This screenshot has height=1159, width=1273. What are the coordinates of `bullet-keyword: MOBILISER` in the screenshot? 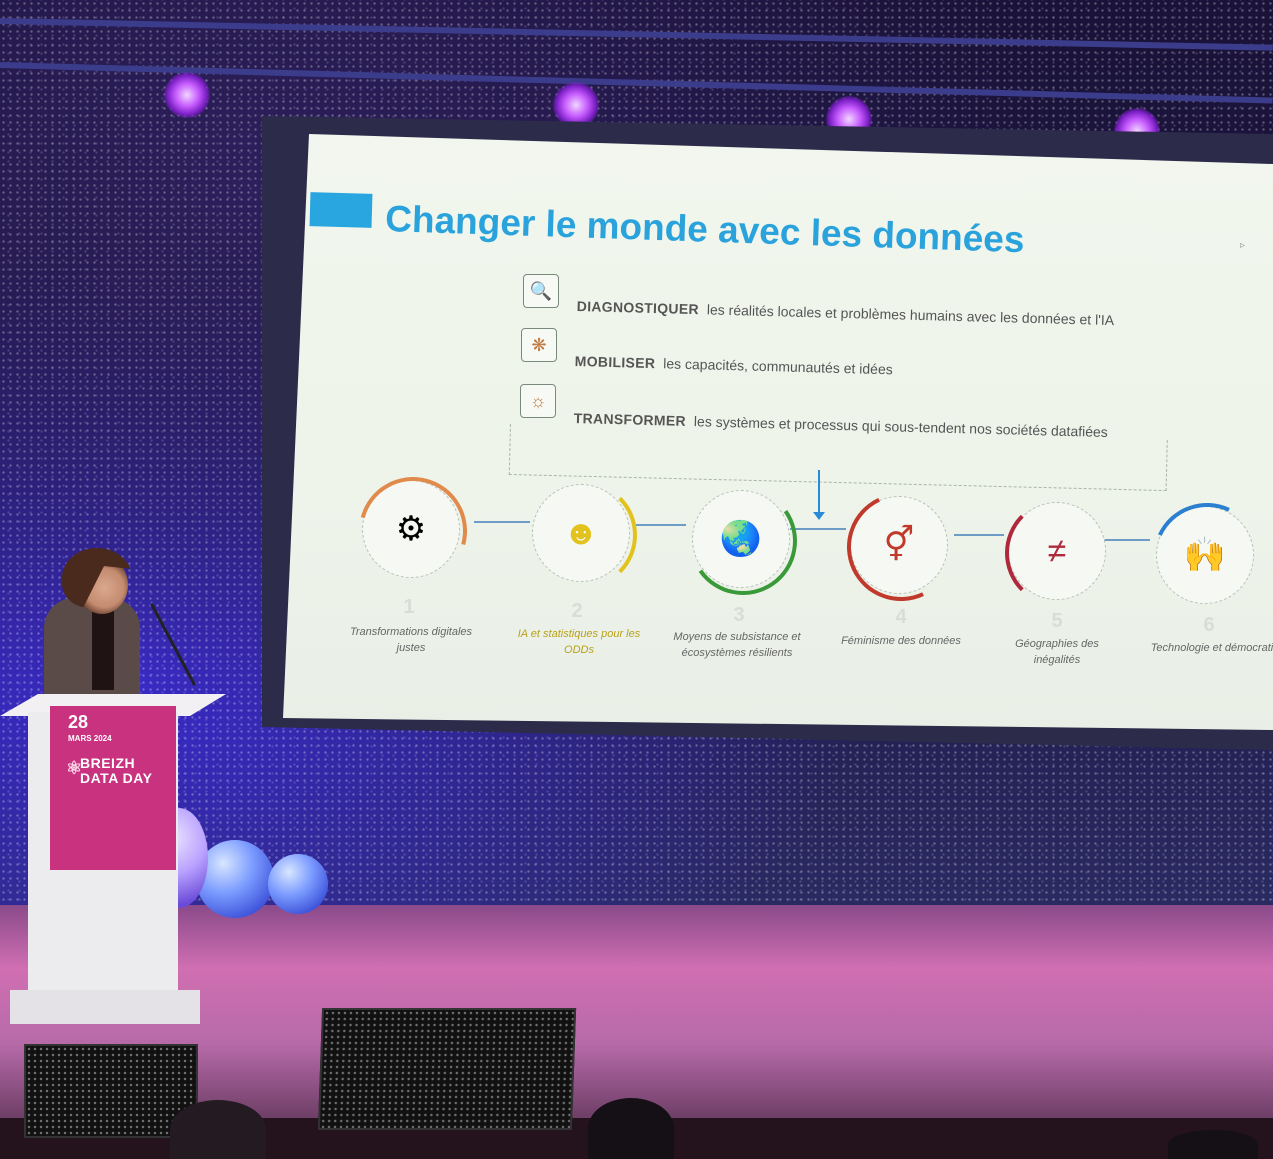 It's located at (615, 362).